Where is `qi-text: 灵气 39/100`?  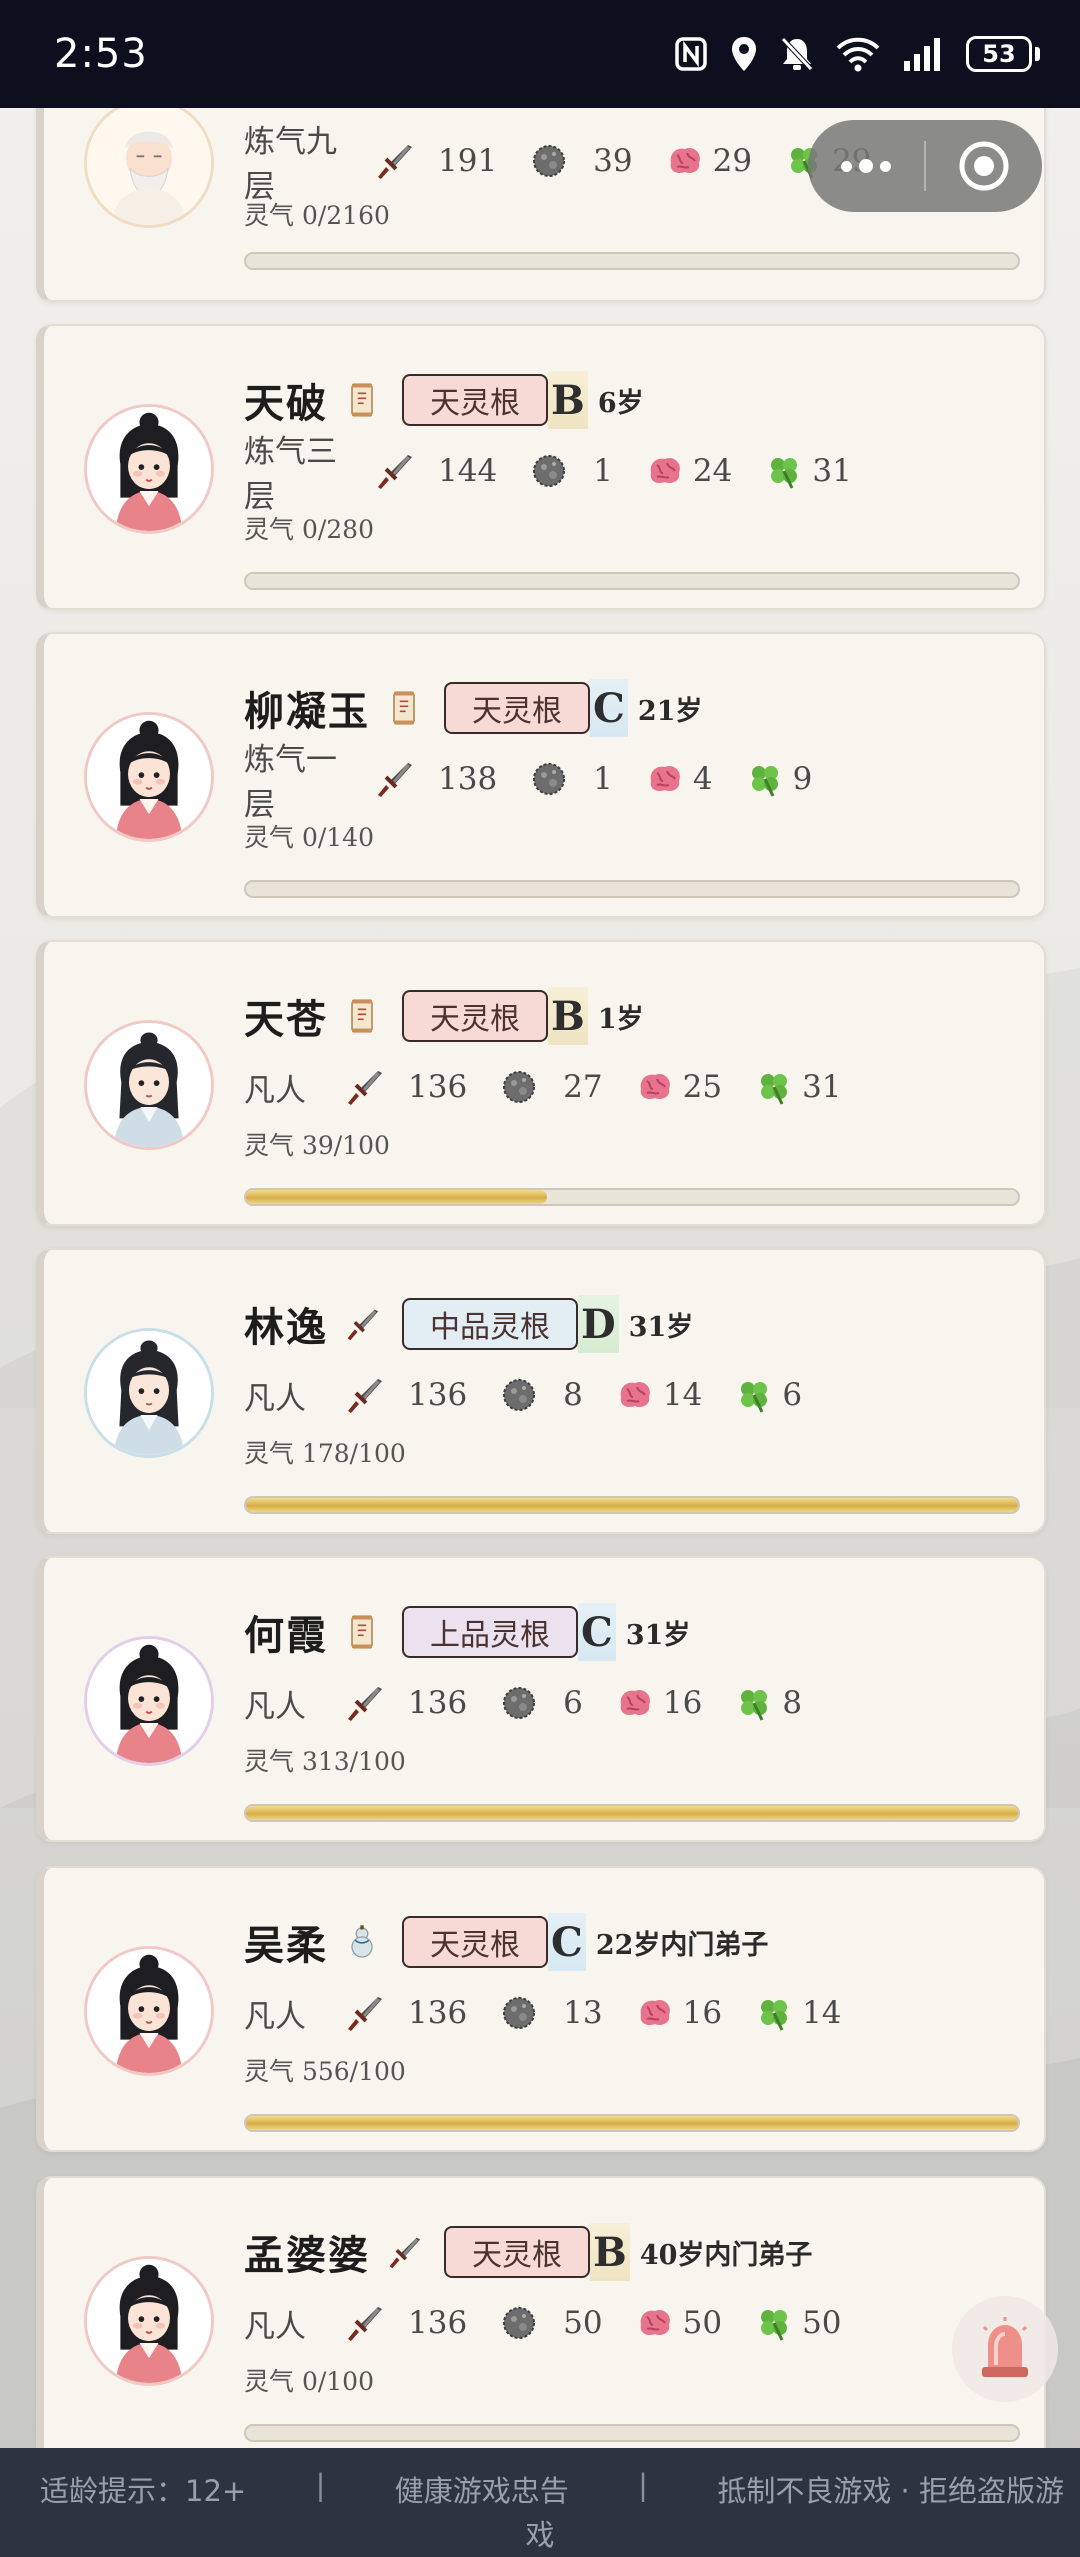
qi-text: 灵气 39/100 is located at coordinates (317, 1145).